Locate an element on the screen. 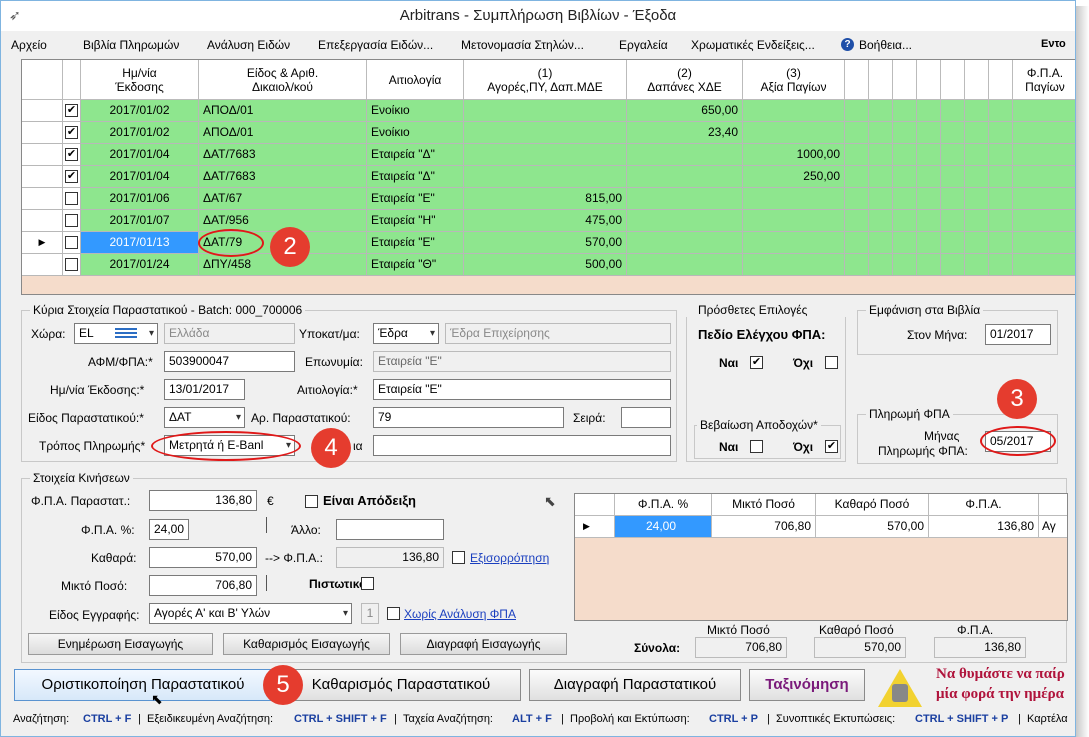 The width and height of the screenshot is (1089, 737). finalize-document-button: Οριστικοποίηση Παραστατικού is located at coordinates (143, 685).